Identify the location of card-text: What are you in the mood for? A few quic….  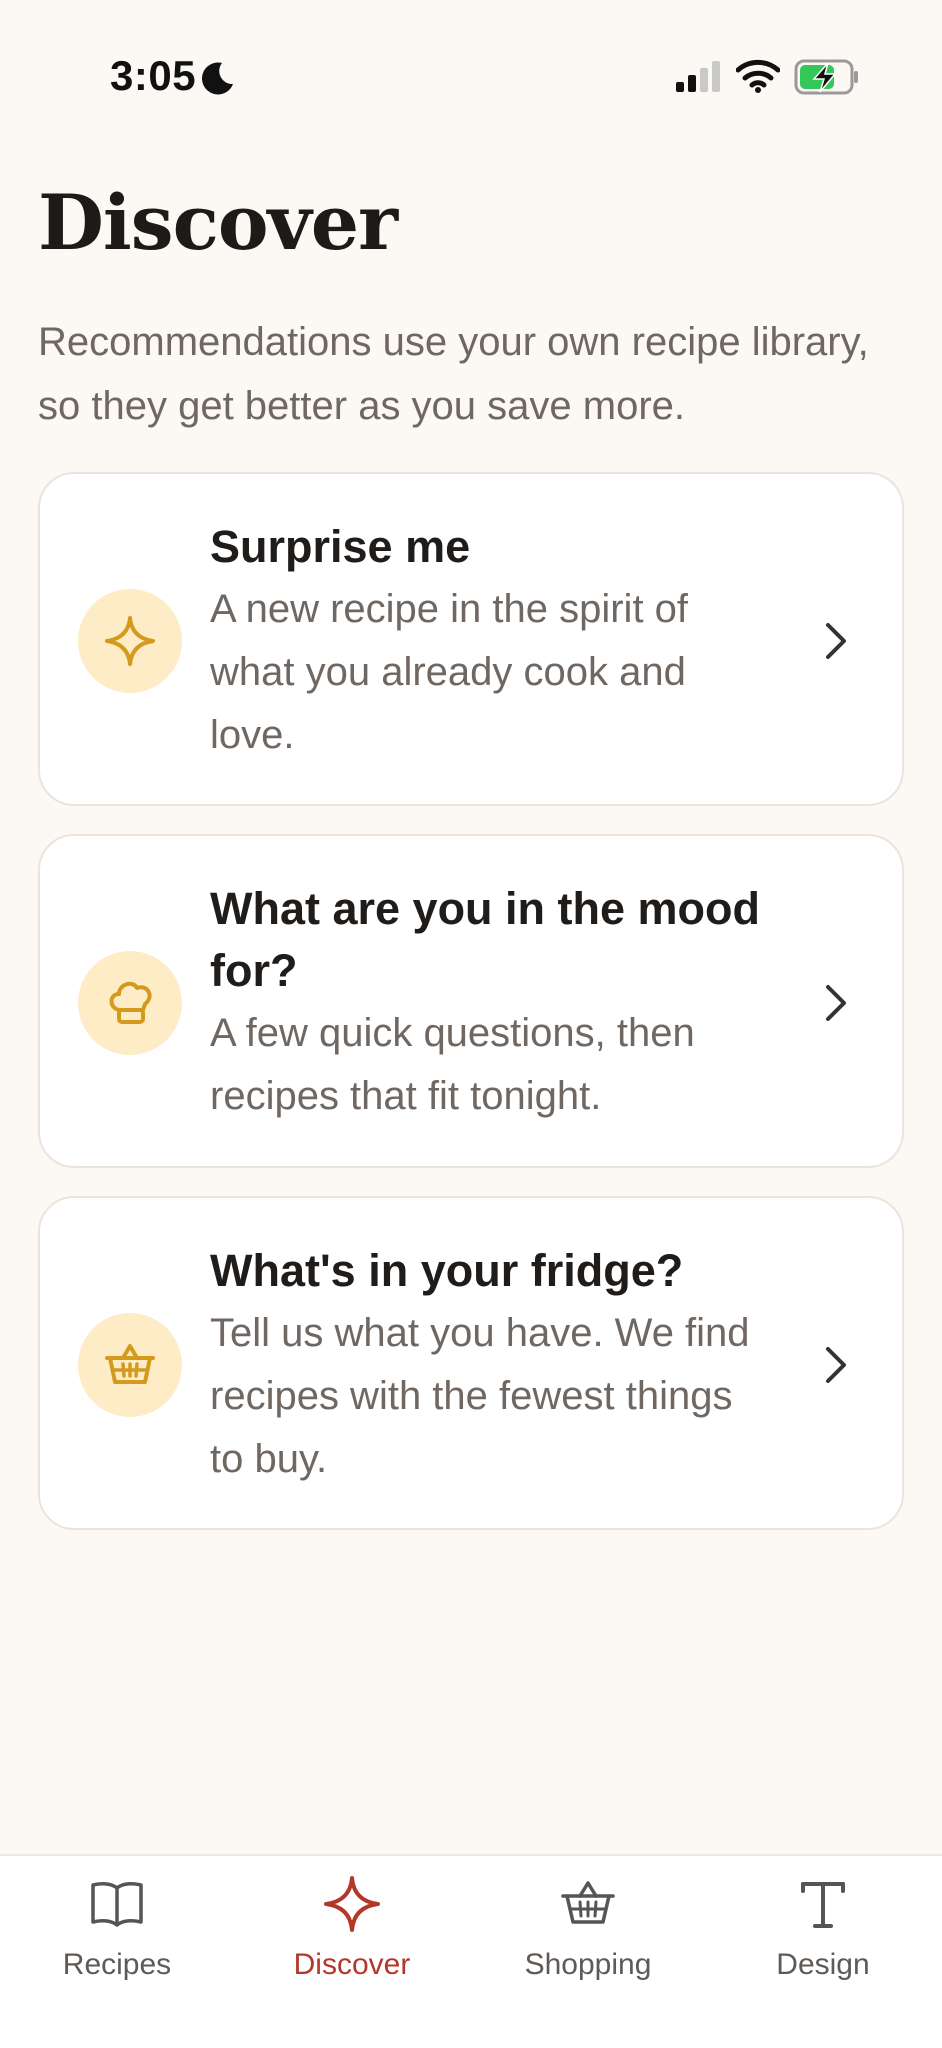
(490, 1003).